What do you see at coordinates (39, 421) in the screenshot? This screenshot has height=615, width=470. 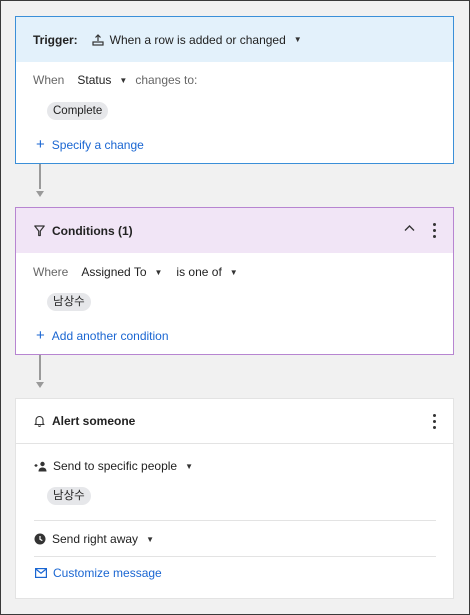 I see `bell-icon` at bounding box center [39, 421].